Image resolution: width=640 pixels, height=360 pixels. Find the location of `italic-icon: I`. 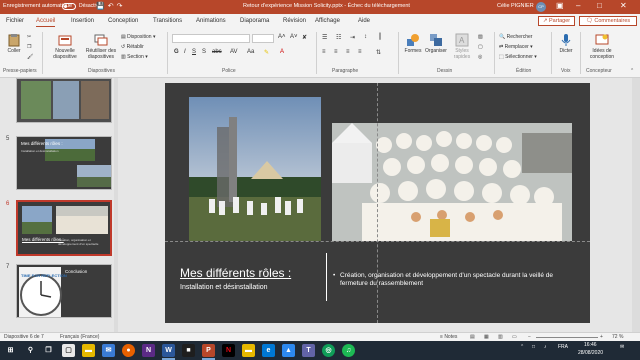

italic-icon: I is located at coordinates (185, 52).